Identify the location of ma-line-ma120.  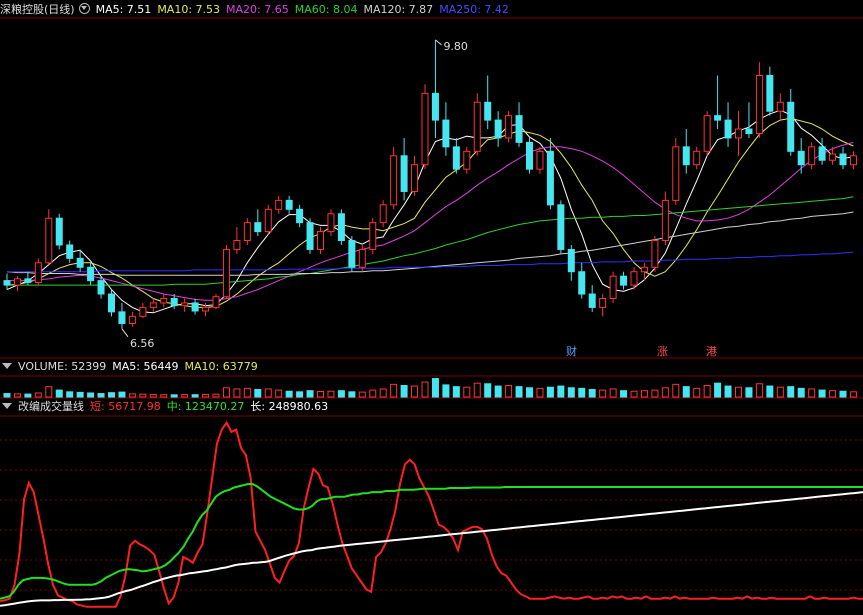
(430, 243).